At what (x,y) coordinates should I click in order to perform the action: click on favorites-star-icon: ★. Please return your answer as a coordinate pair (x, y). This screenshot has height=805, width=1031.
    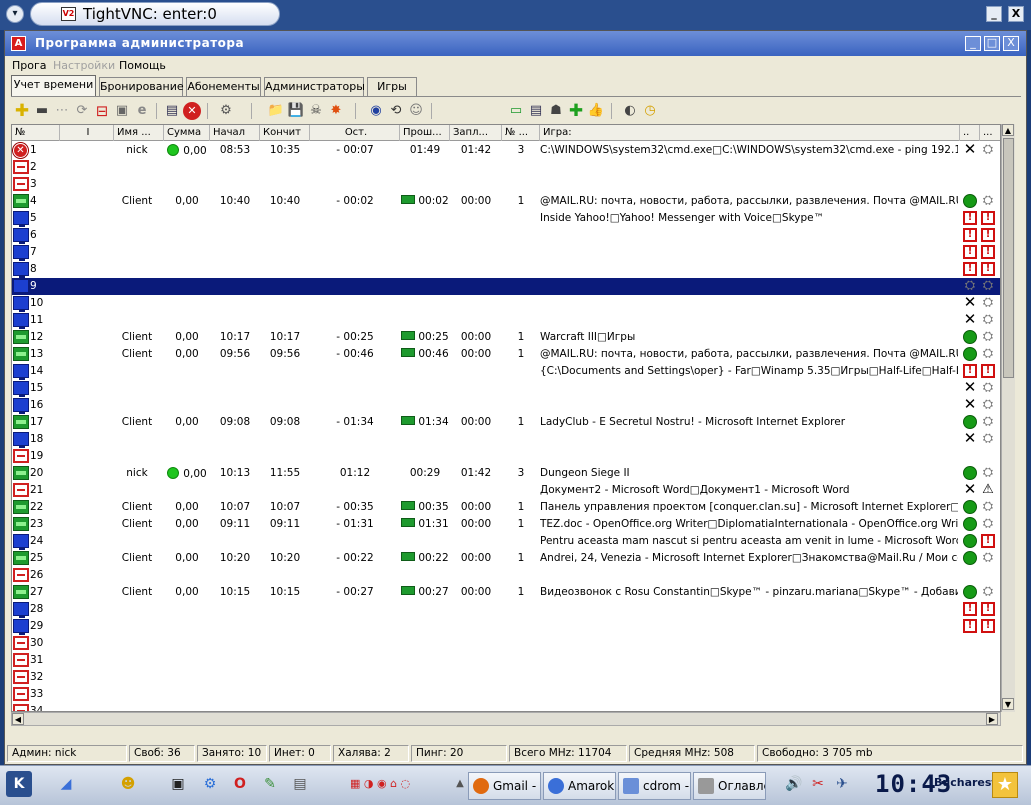
    Looking at the image, I should click on (1005, 785).